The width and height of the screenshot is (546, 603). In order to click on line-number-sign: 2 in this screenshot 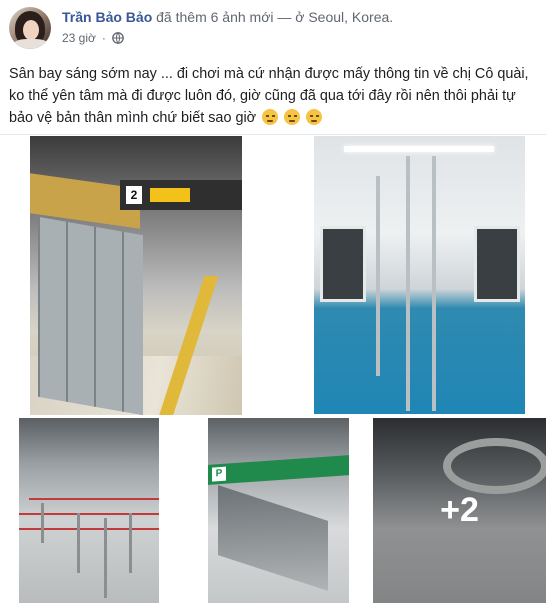, I will do `click(134, 195)`.